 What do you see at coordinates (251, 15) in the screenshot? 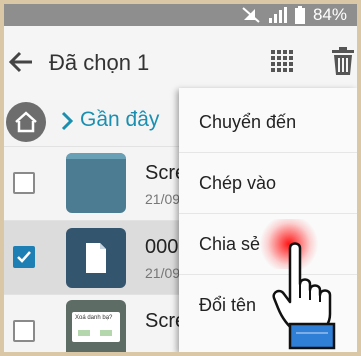
I see `mute-icon` at bounding box center [251, 15].